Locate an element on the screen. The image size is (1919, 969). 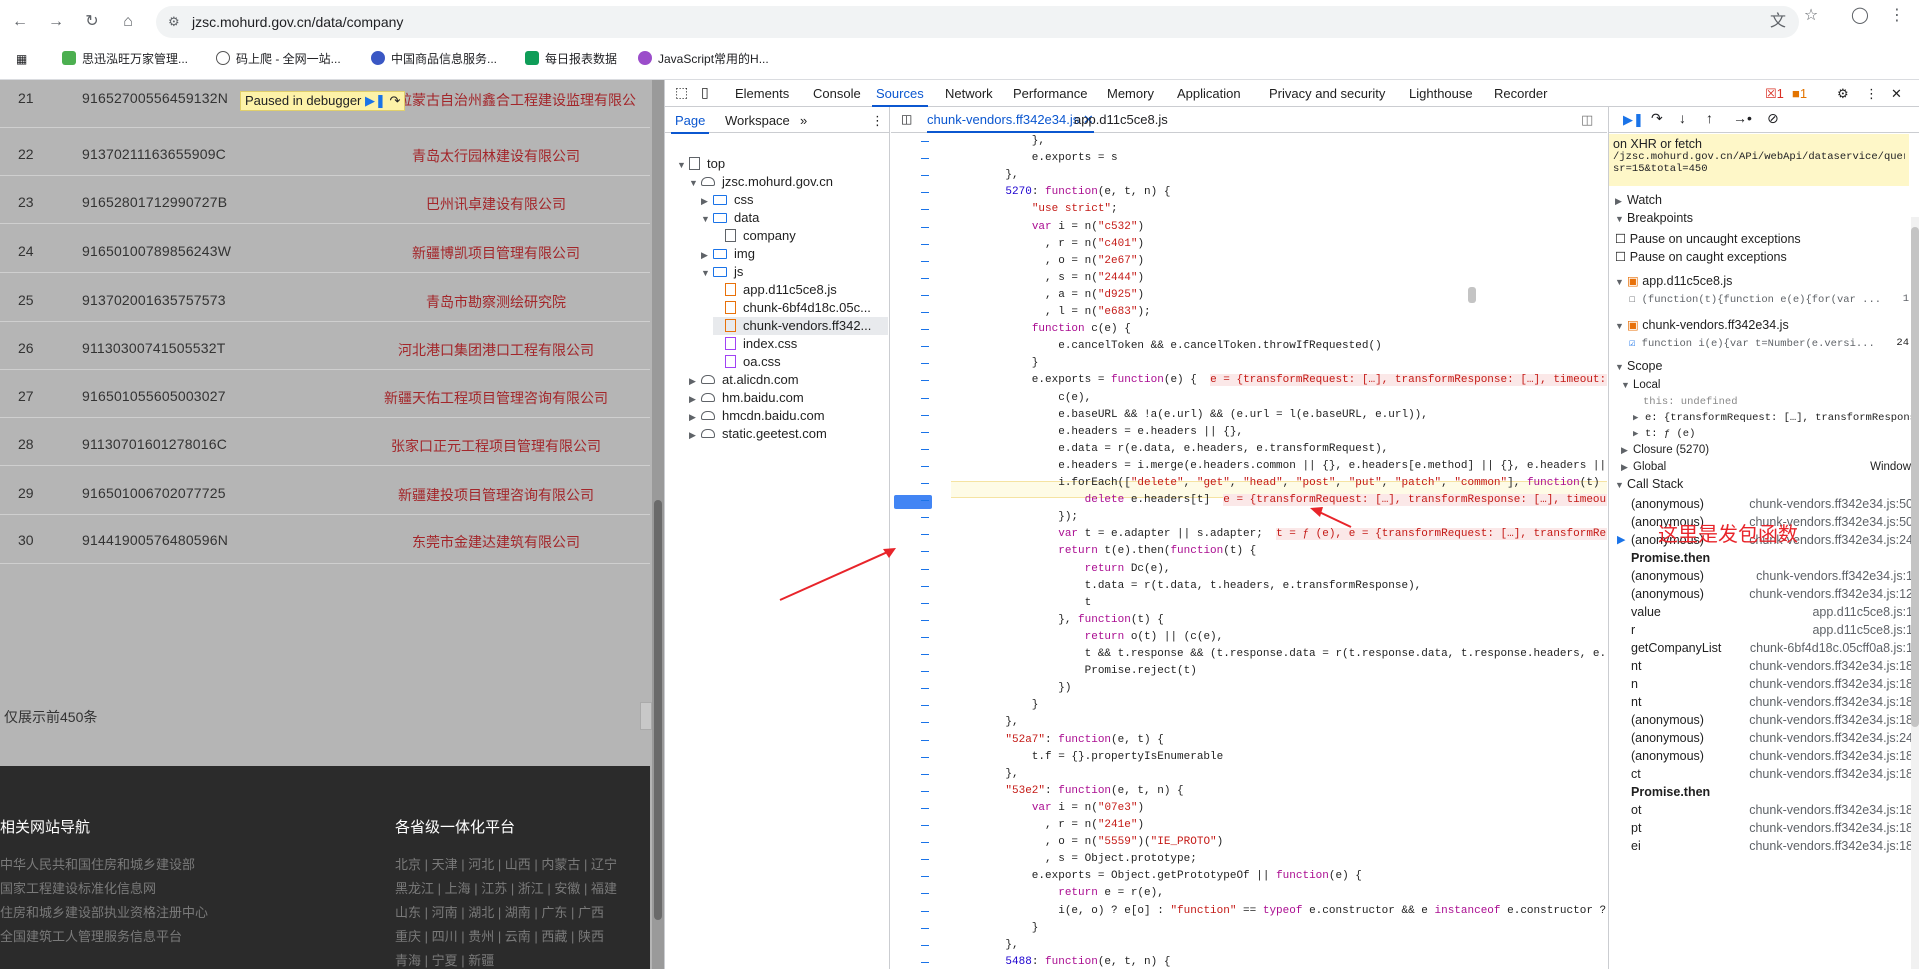
reload-icon: ↻ is located at coordinates (92, 22).